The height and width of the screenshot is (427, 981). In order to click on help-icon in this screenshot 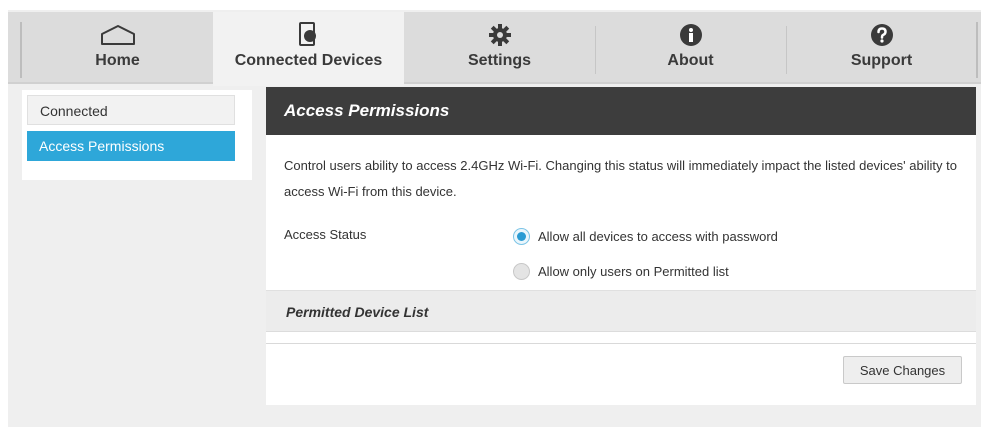, I will do `click(881, 35)`.